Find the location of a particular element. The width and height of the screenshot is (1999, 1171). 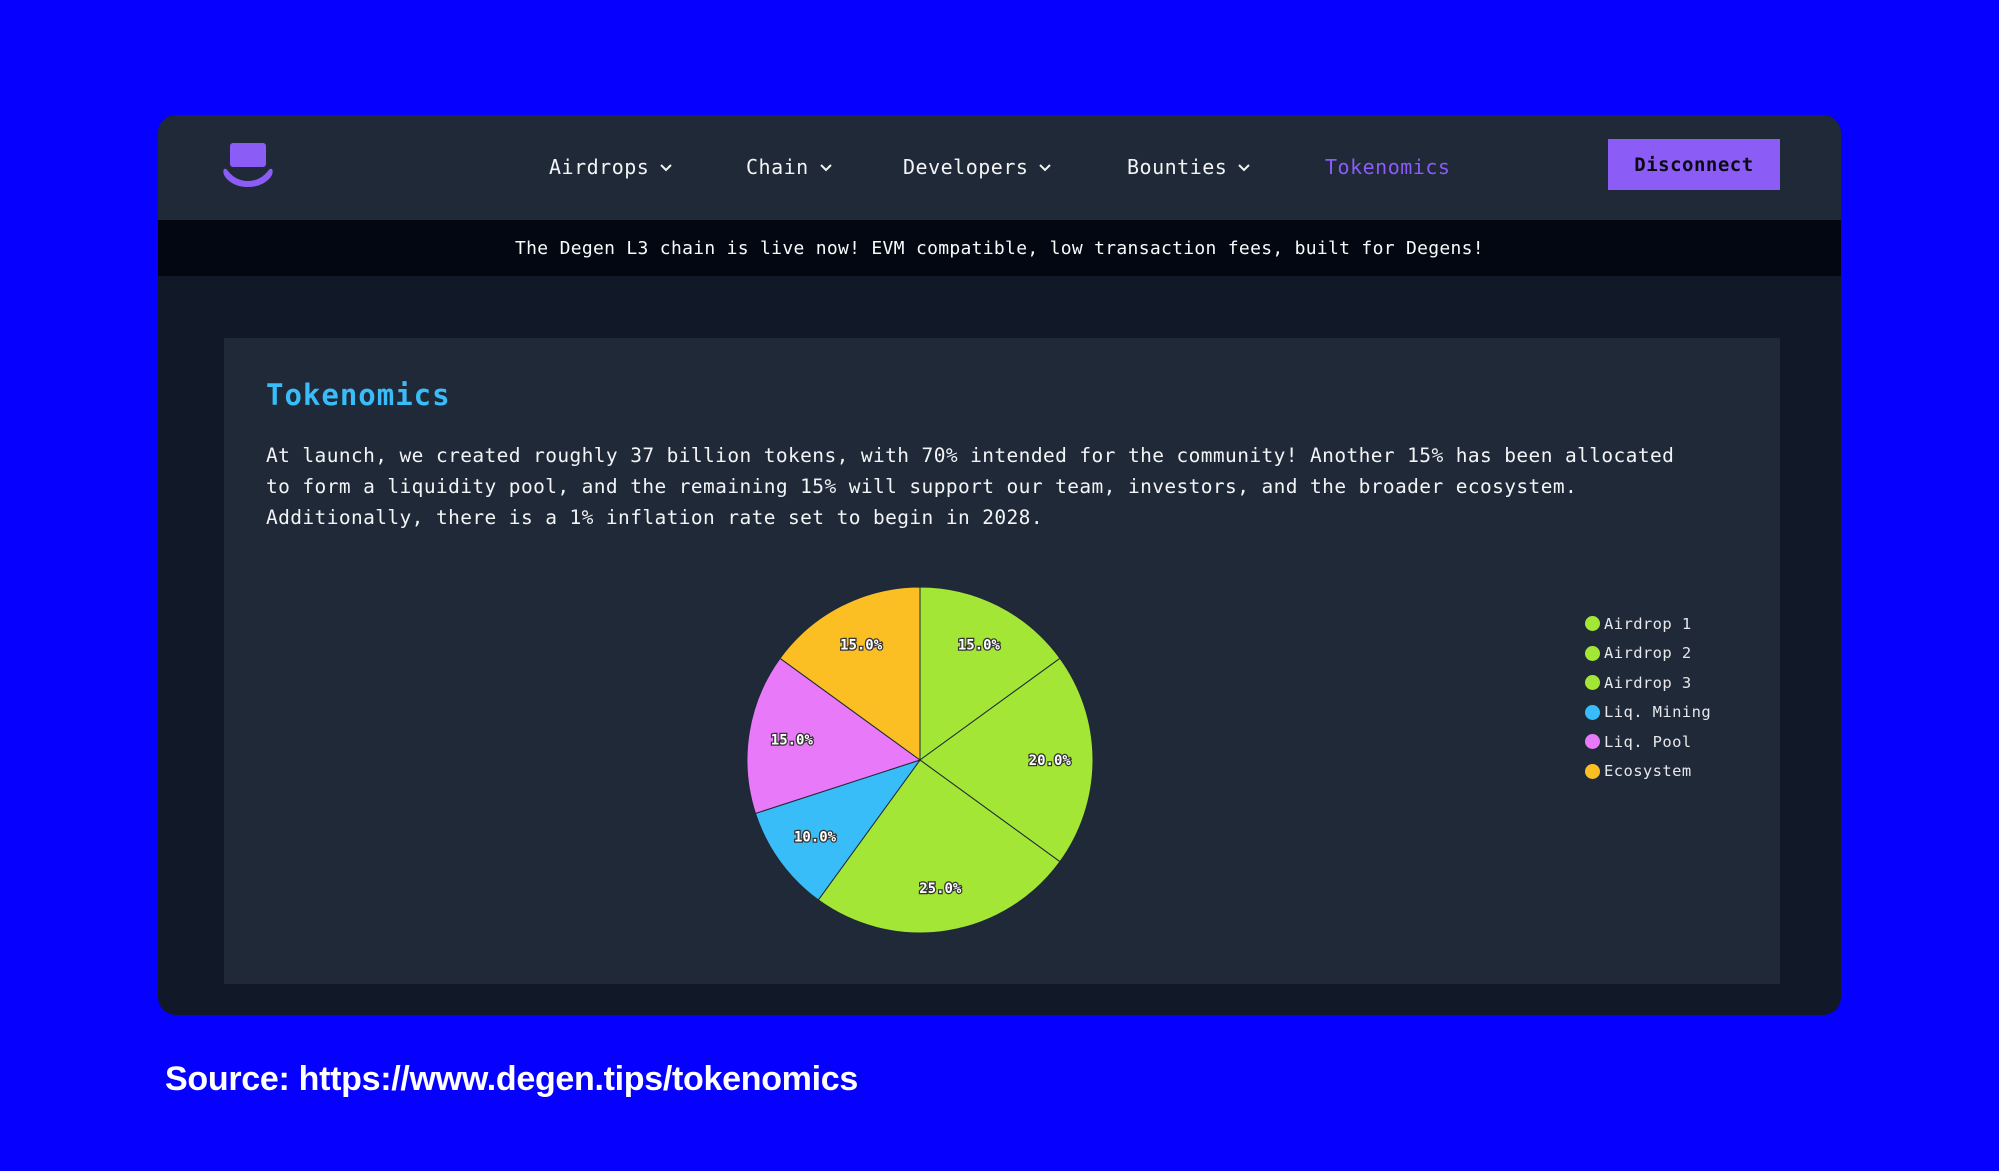

legend-label: Ecosystem is located at coordinates (1648, 771).